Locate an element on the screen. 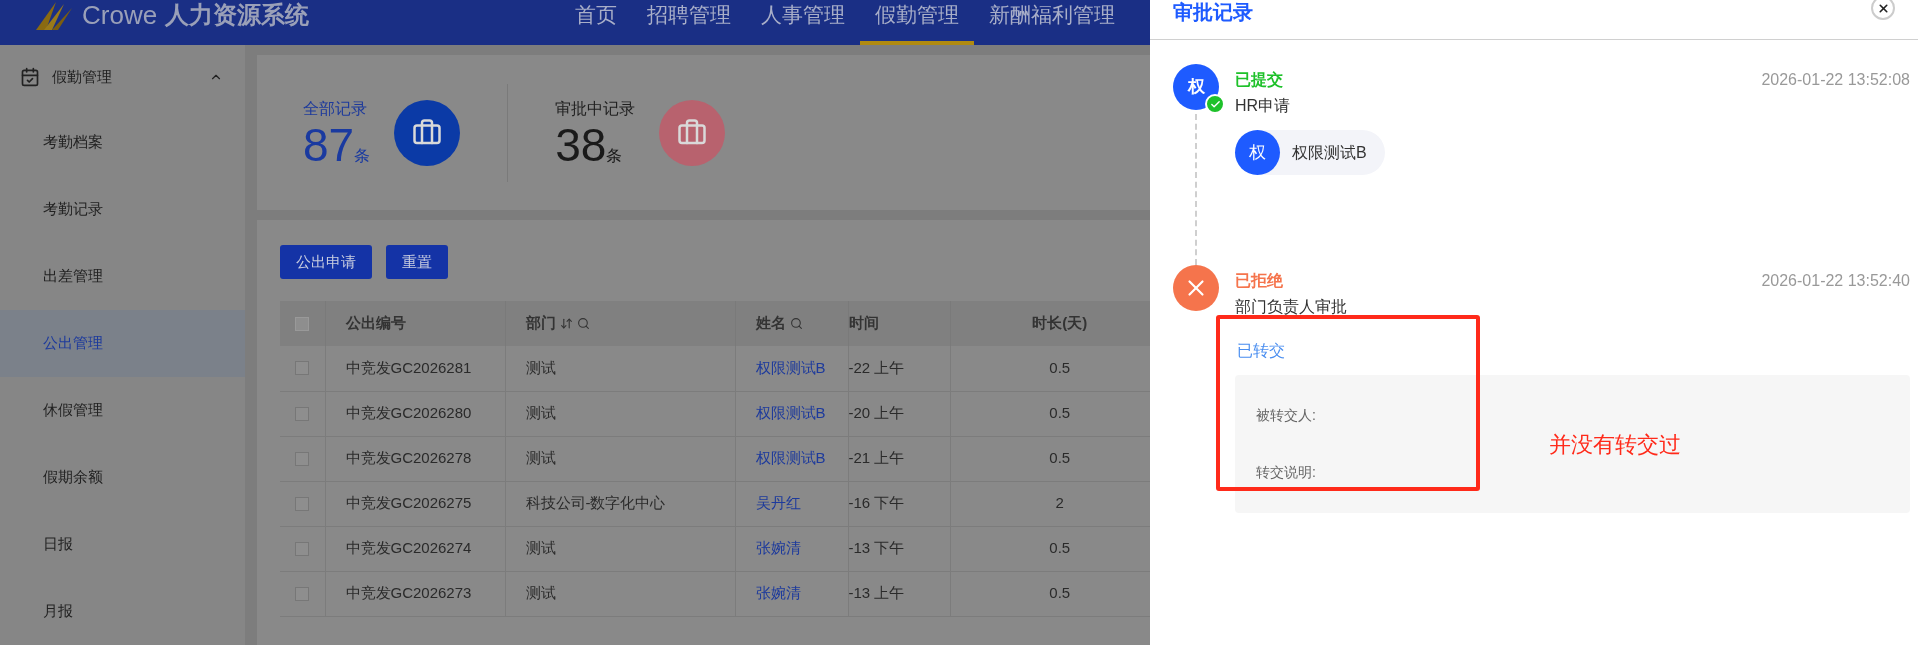 The height and width of the screenshot is (645, 1918). table-cell: 中竞发GC2026275 is located at coordinates (408, 503).